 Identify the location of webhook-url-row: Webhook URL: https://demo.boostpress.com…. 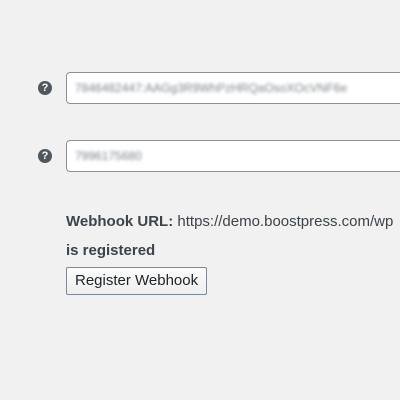
(229, 221).